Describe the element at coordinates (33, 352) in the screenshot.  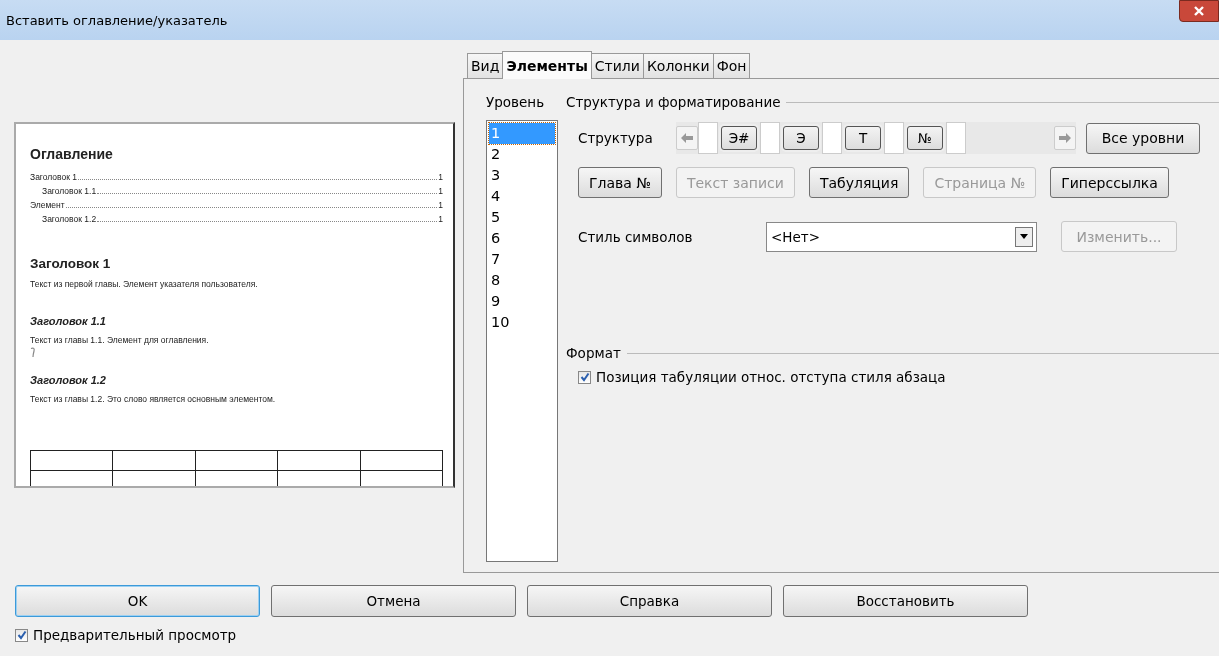
I see `anchor-mark-icon` at that location.